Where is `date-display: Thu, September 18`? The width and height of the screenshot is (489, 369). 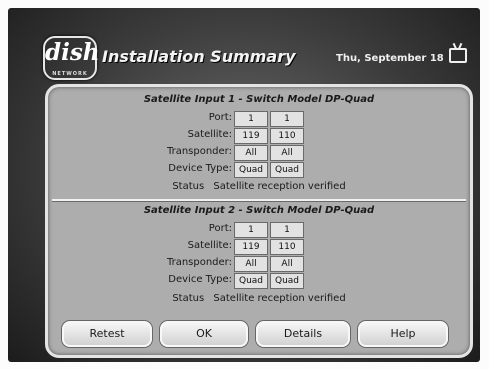 date-display: Thu, September 18 is located at coordinates (390, 58).